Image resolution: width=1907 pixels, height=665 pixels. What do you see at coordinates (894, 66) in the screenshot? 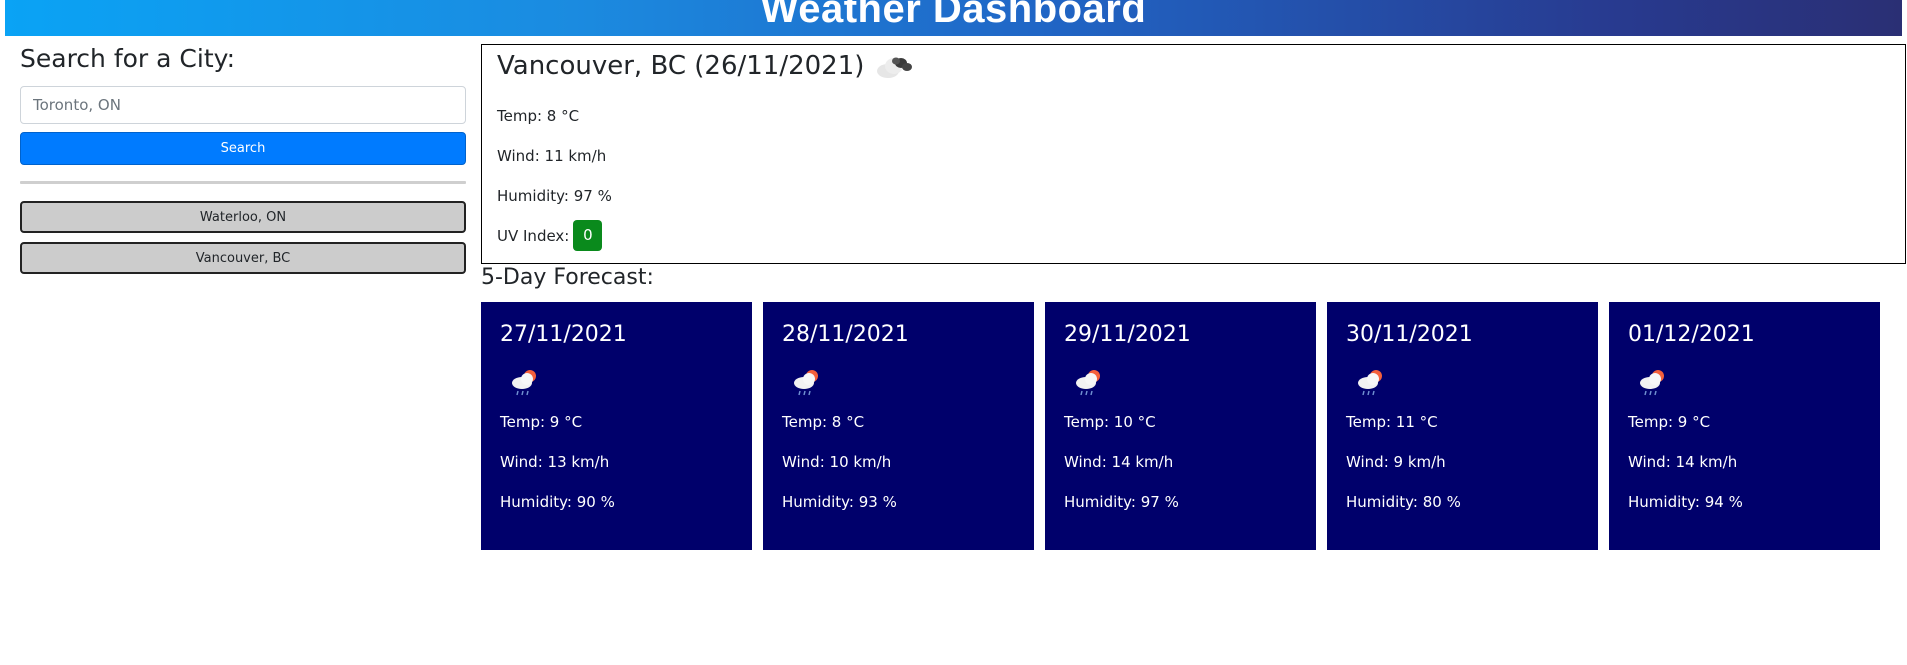
I see `cloudy-icon` at bounding box center [894, 66].